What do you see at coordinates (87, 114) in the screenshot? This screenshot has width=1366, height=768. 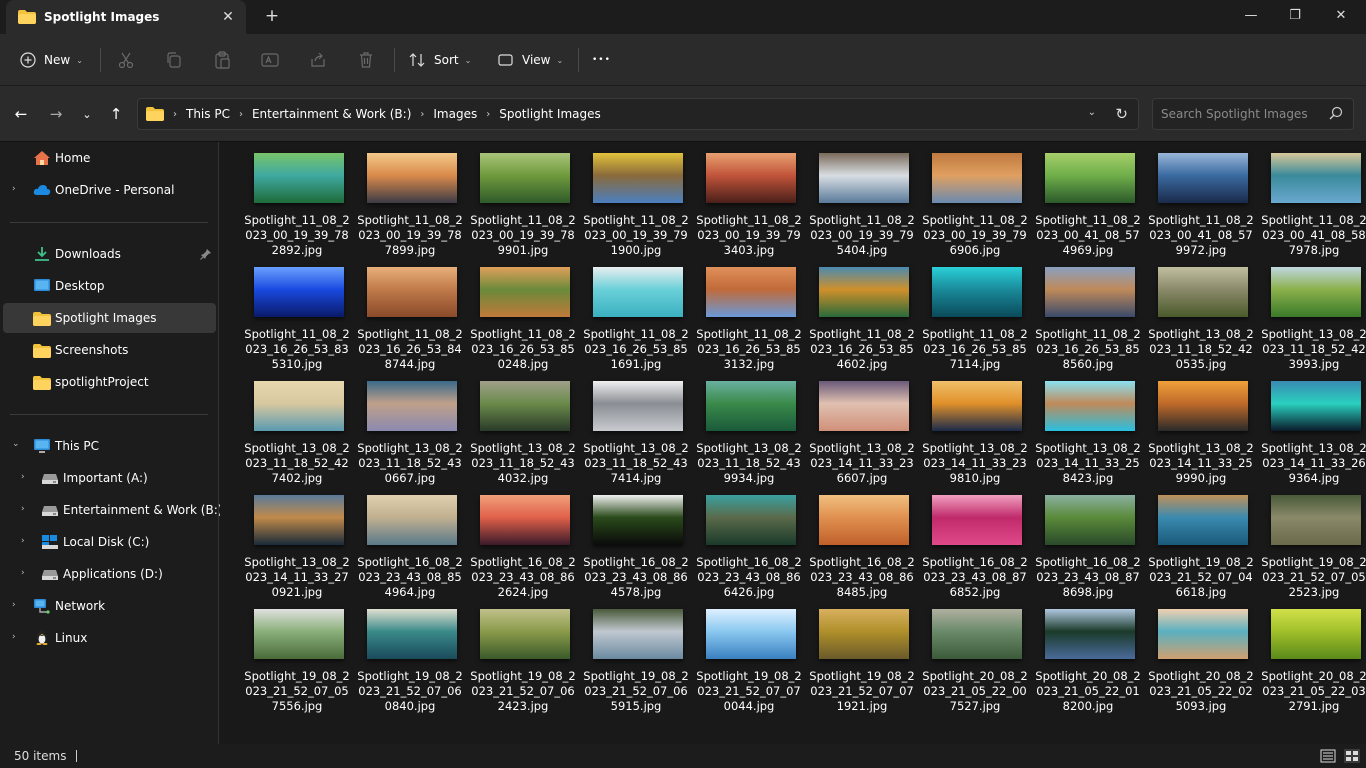 I see `recent-locations-icon: ⌄` at bounding box center [87, 114].